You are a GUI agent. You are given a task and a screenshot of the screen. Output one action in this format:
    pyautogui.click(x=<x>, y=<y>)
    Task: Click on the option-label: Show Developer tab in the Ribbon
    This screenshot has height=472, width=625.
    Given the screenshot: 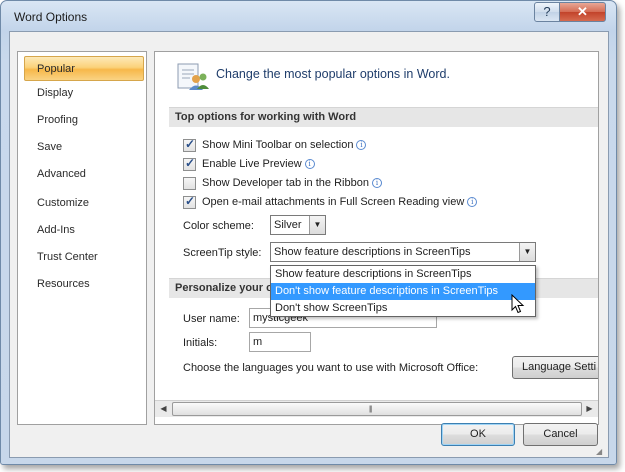 What is the action you would take?
    pyautogui.click(x=285, y=183)
    